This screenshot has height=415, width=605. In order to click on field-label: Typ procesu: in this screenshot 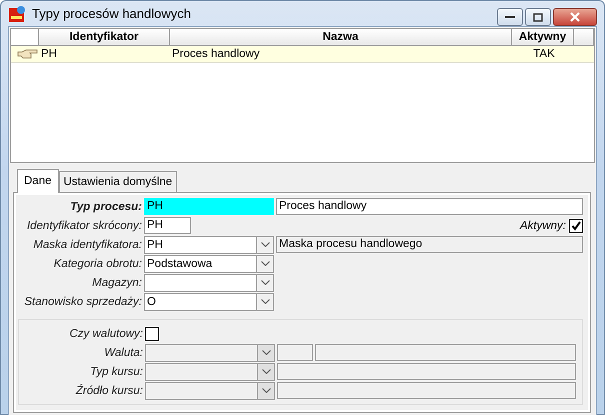, I will do `click(105, 206)`.